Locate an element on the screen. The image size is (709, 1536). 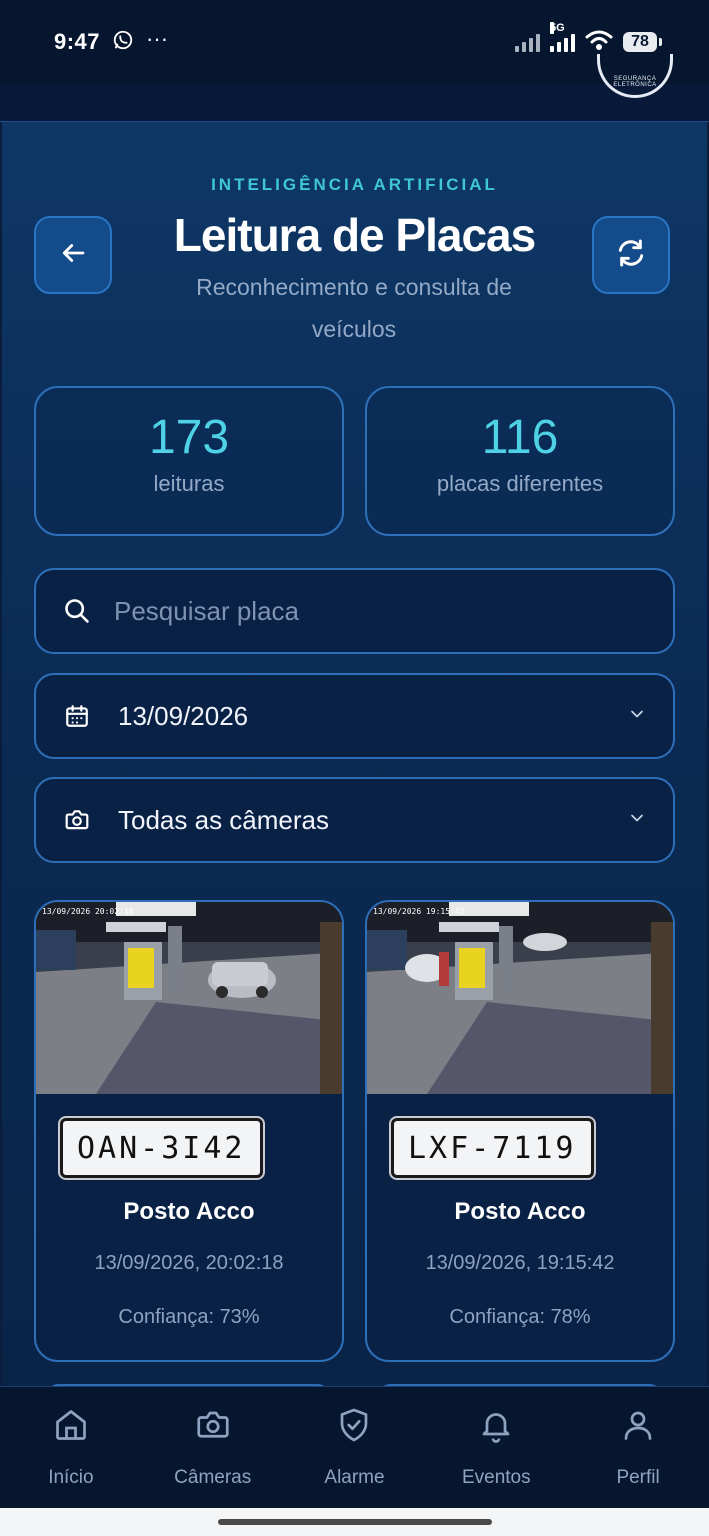
stat-label: placas diferentes is located at coordinates (520, 483).